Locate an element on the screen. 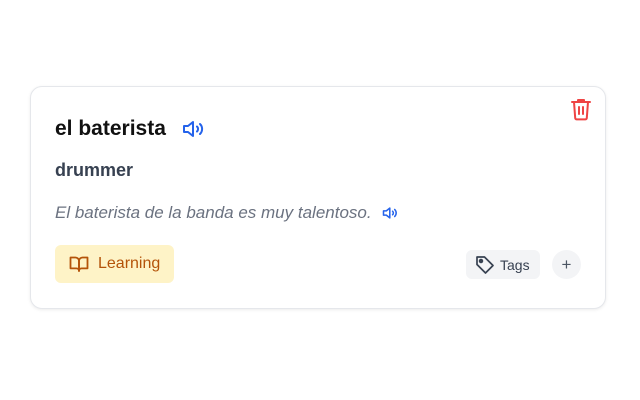 This screenshot has height=400, width=640. delete-button is located at coordinates (581, 109).